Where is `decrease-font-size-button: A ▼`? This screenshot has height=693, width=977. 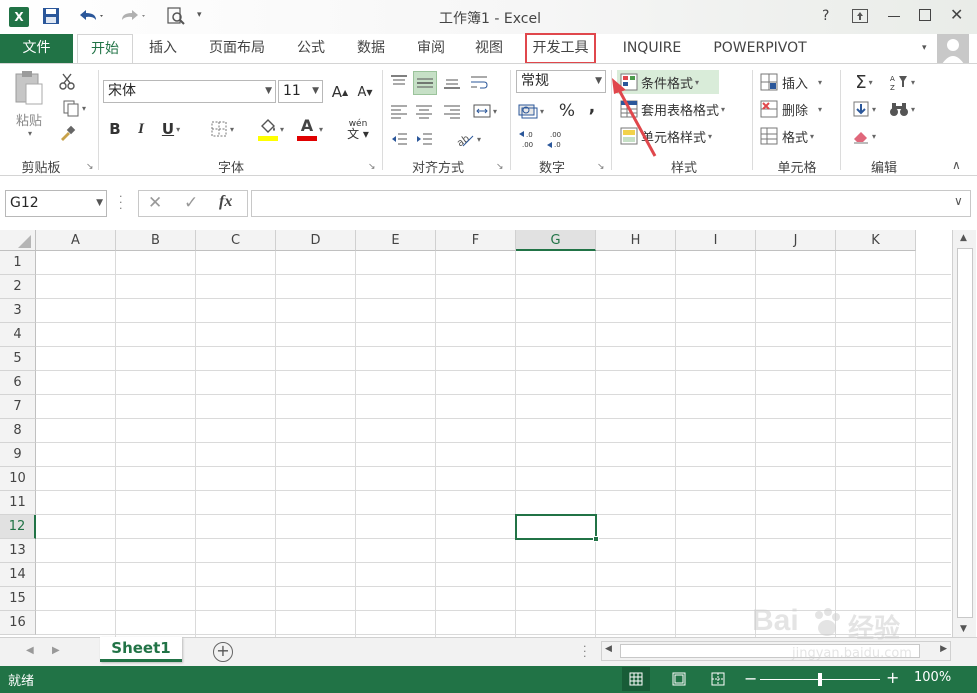
decrease-font-size-button: A ▼ is located at coordinates (365, 92).